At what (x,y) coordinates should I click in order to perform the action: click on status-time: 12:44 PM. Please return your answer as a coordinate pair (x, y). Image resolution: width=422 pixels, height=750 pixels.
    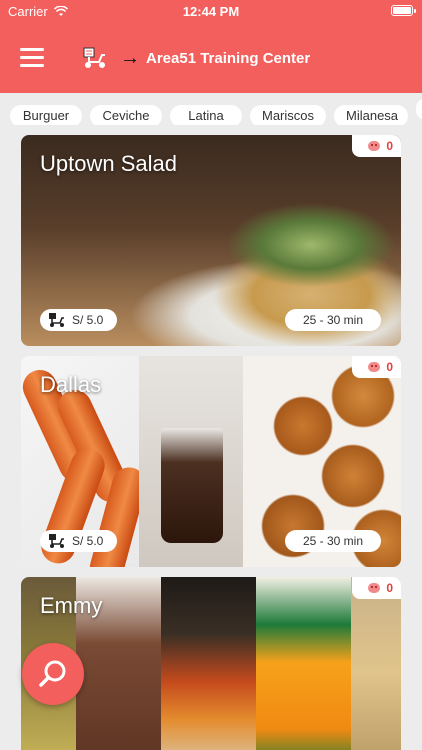
    Looking at the image, I should click on (211, 11).